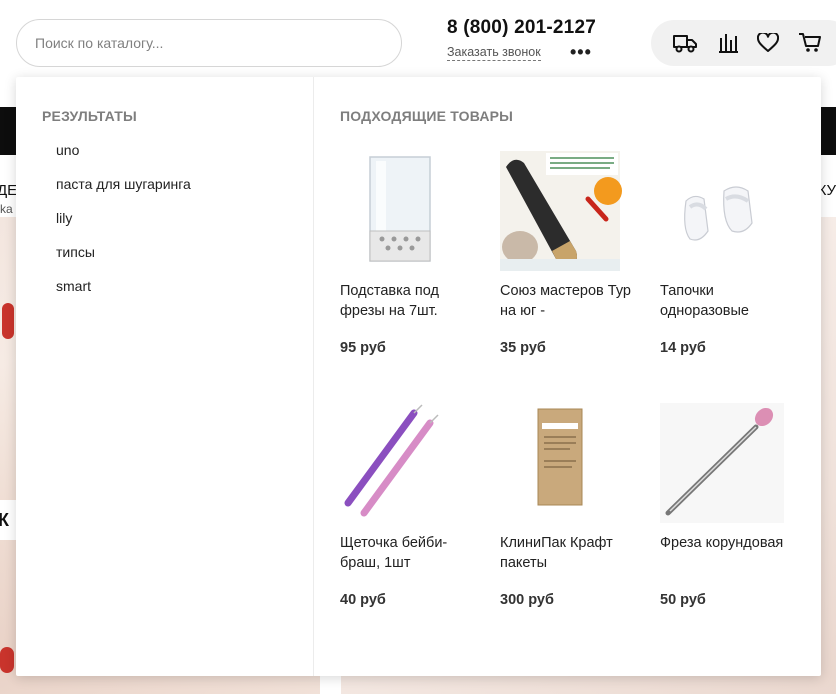  What do you see at coordinates (523, 348) in the screenshot?
I see `product-price: 35 руб` at bounding box center [523, 348].